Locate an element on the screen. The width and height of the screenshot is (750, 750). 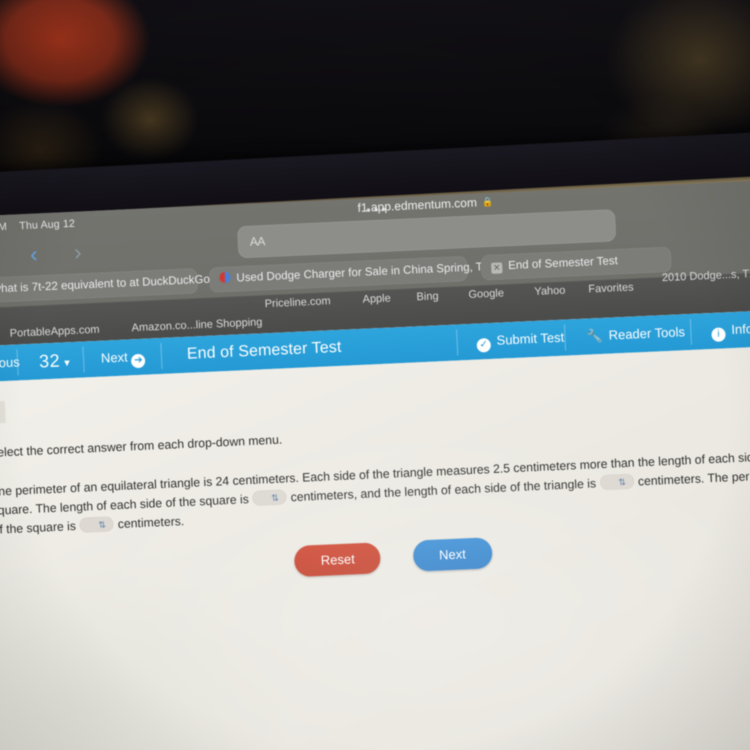
submit-label: Submit Test is located at coordinates (530, 338).